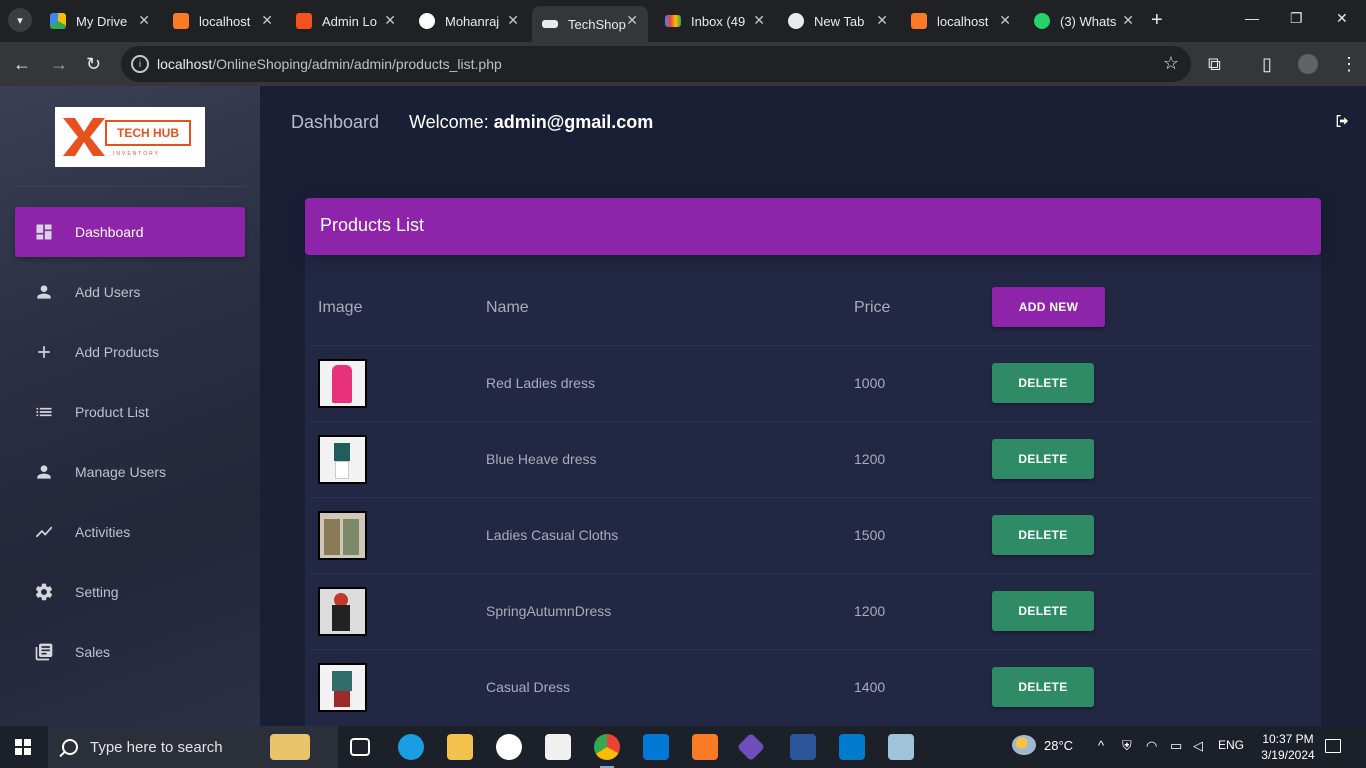 This screenshot has height=768, width=1366. I want to click on app-store-icon, so click(509, 747).